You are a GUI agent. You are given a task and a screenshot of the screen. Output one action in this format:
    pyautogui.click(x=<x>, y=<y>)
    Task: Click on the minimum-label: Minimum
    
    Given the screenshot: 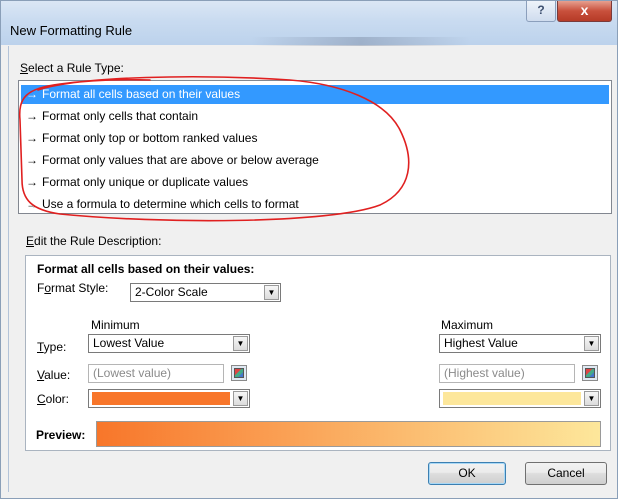 What is the action you would take?
    pyautogui.click(x=115, y=325)
    